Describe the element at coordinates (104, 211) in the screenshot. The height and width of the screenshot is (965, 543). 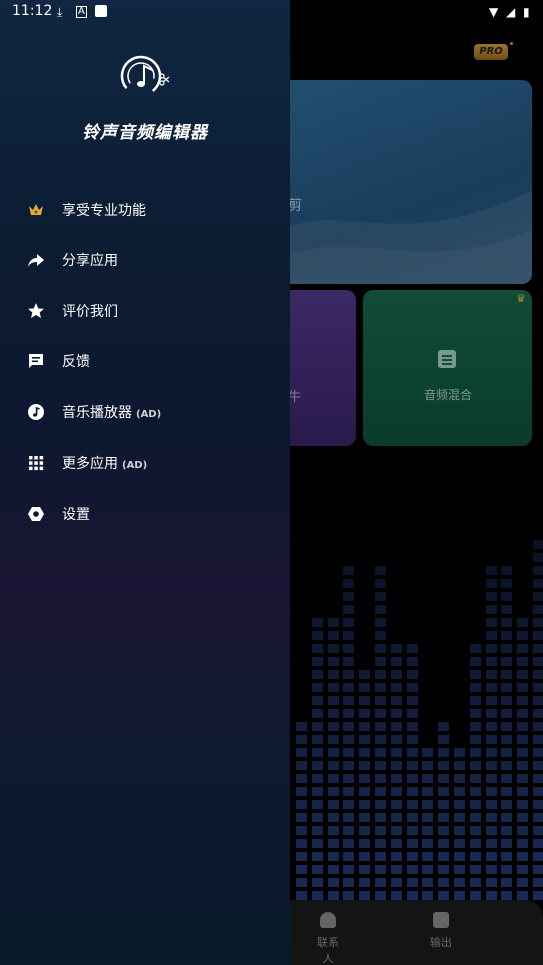
I see `menu-label-pro: 享受专业功能` at that location.